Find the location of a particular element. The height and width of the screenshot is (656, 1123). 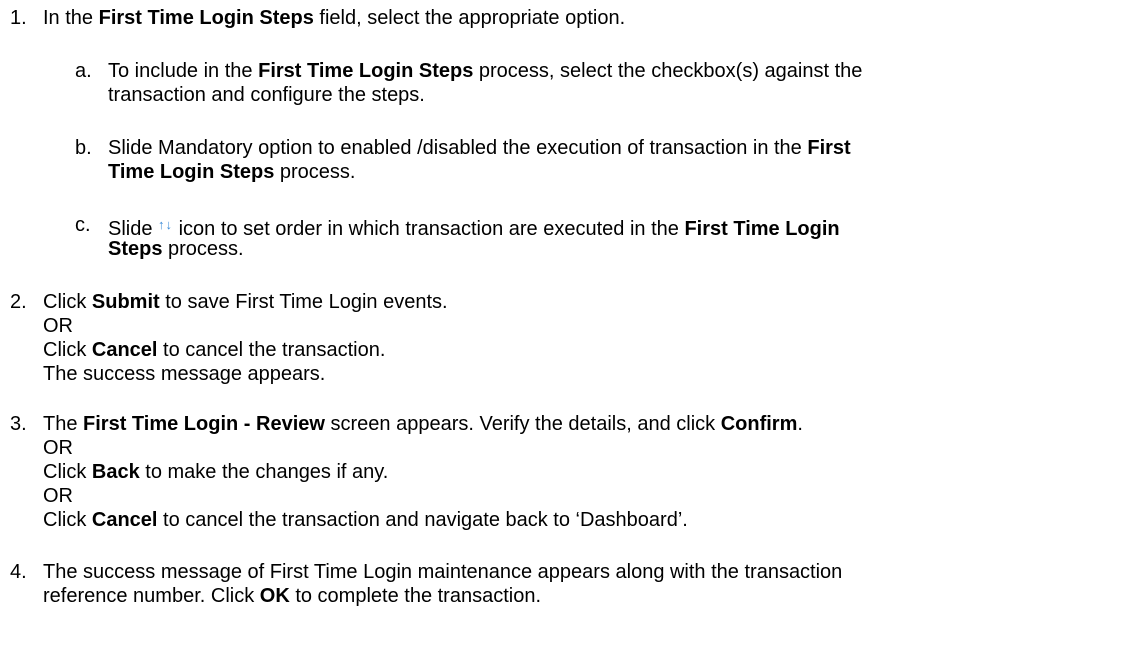

step-1a-label: a. is located at coordinates (83, 71).